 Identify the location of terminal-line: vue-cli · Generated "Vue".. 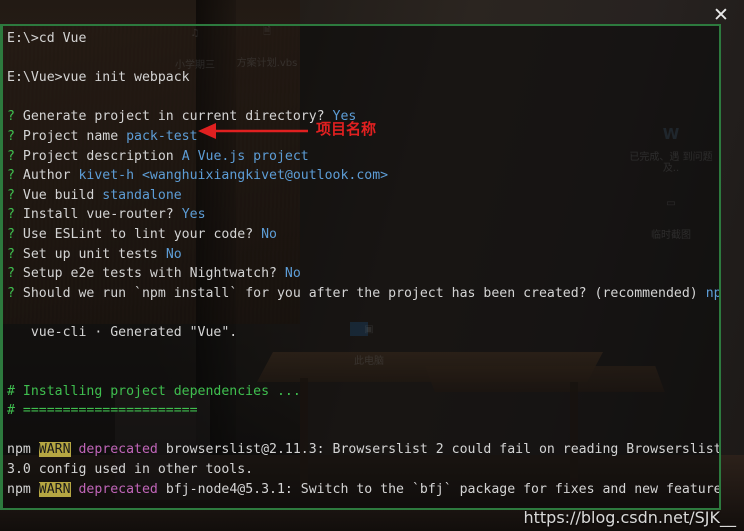
(122, 332).